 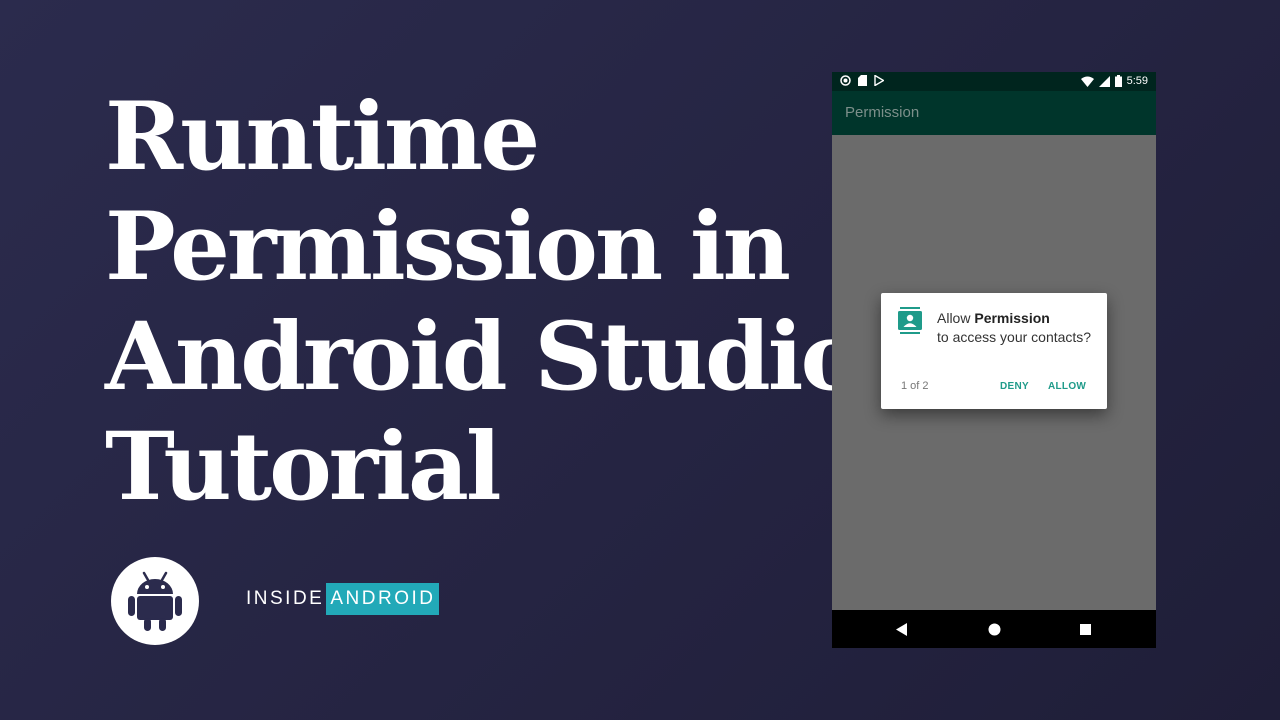 I want to click on back-icon, so click(x=902, y=629).